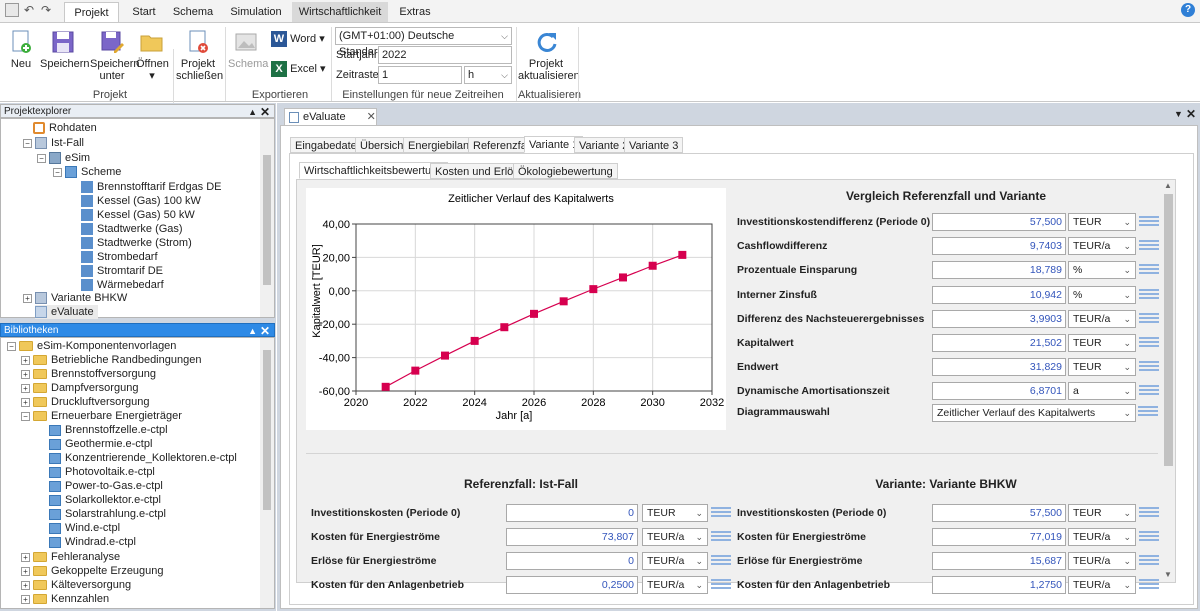 The width and height of the screenshot is (1200, 611). Describe the element at coordinates (65, 49) in the screenshot. I see `speichern-button: Speichern` at that location.